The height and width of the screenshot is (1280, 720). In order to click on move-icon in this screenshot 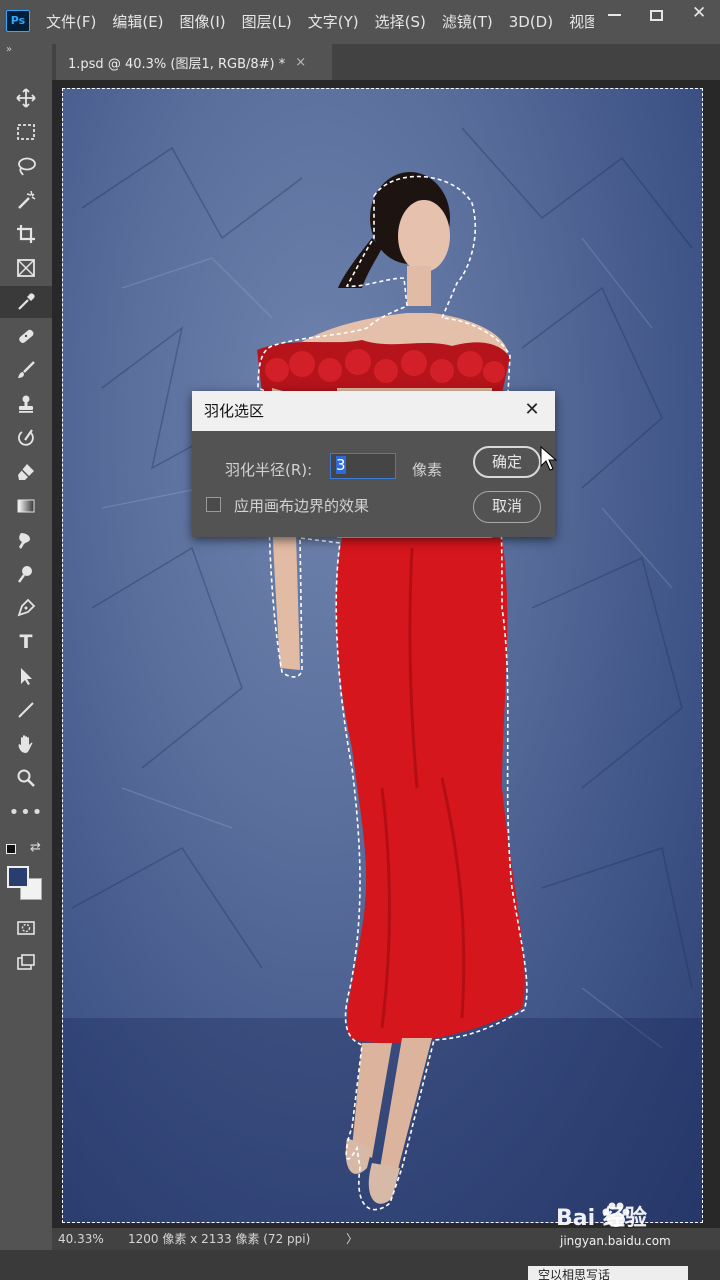, I will do `click(26, 98)`.